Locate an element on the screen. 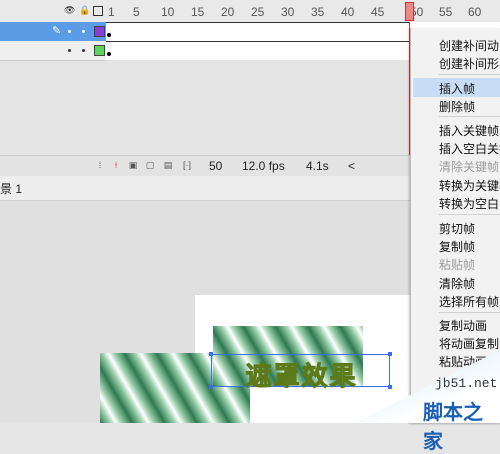 The image size is (500, 454). layer-header: 👁 🔒 is located at coordinates (53, 11).